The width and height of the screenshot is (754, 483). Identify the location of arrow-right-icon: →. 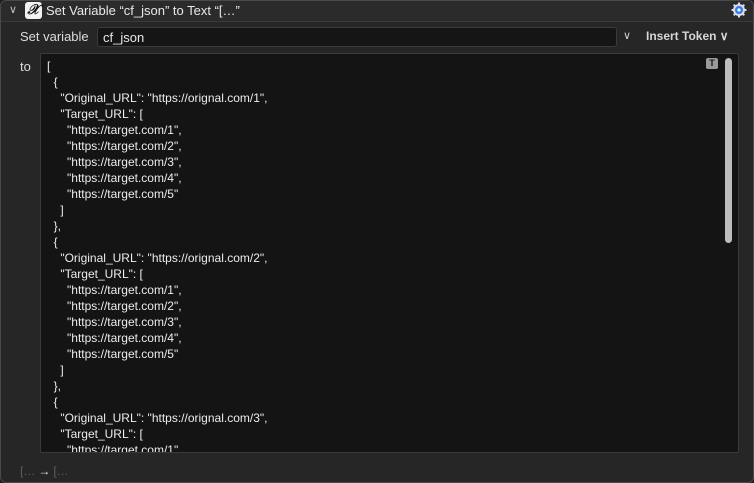
(44, 471).